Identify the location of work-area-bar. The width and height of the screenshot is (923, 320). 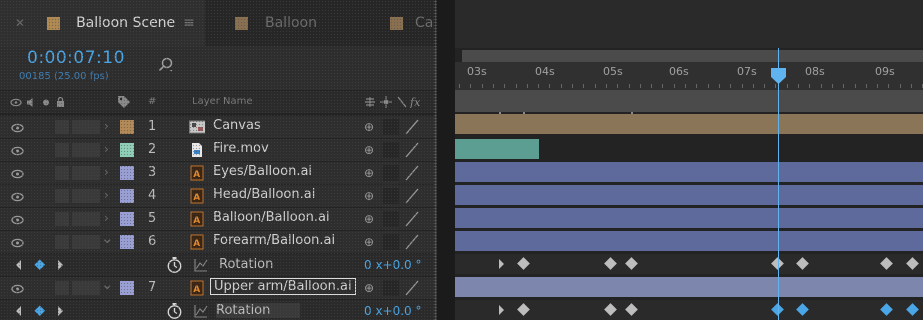
(692, 56).